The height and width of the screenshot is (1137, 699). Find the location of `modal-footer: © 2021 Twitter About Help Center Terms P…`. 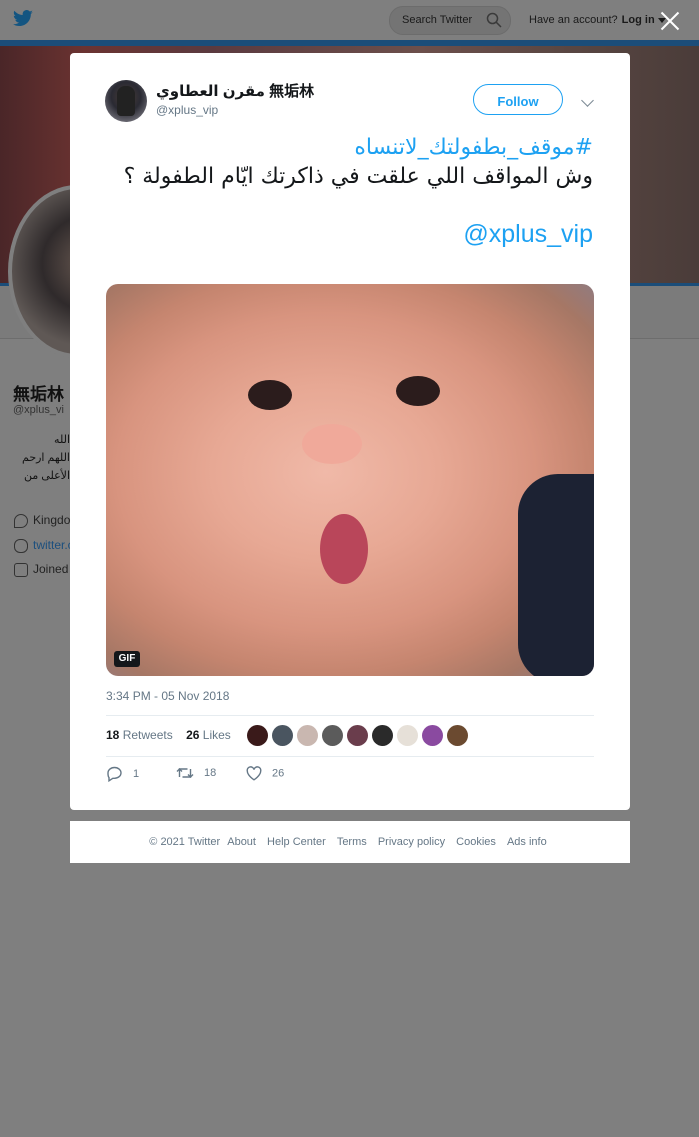

modal-footer: © 2021 Twitter About Help Center Terms P… is located at coordinates (350, 842).